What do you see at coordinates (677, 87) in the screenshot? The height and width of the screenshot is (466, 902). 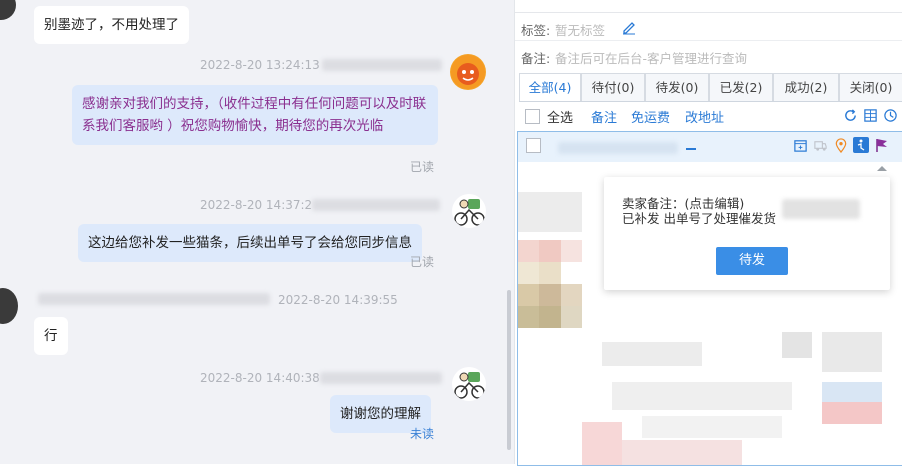 I see `tab-pending-shipment: 待发(0)` at bounding box center [677, 87].